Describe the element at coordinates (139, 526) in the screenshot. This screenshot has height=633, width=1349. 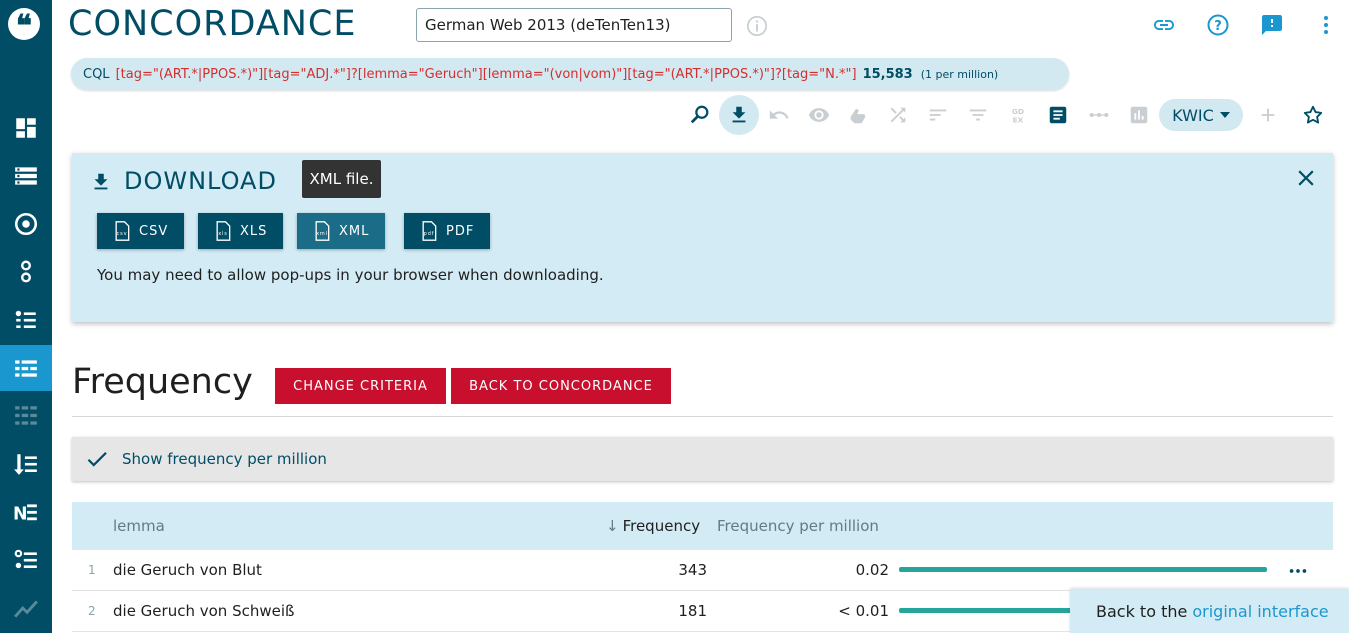
I see `column-header-lemma: lemma` at that location.